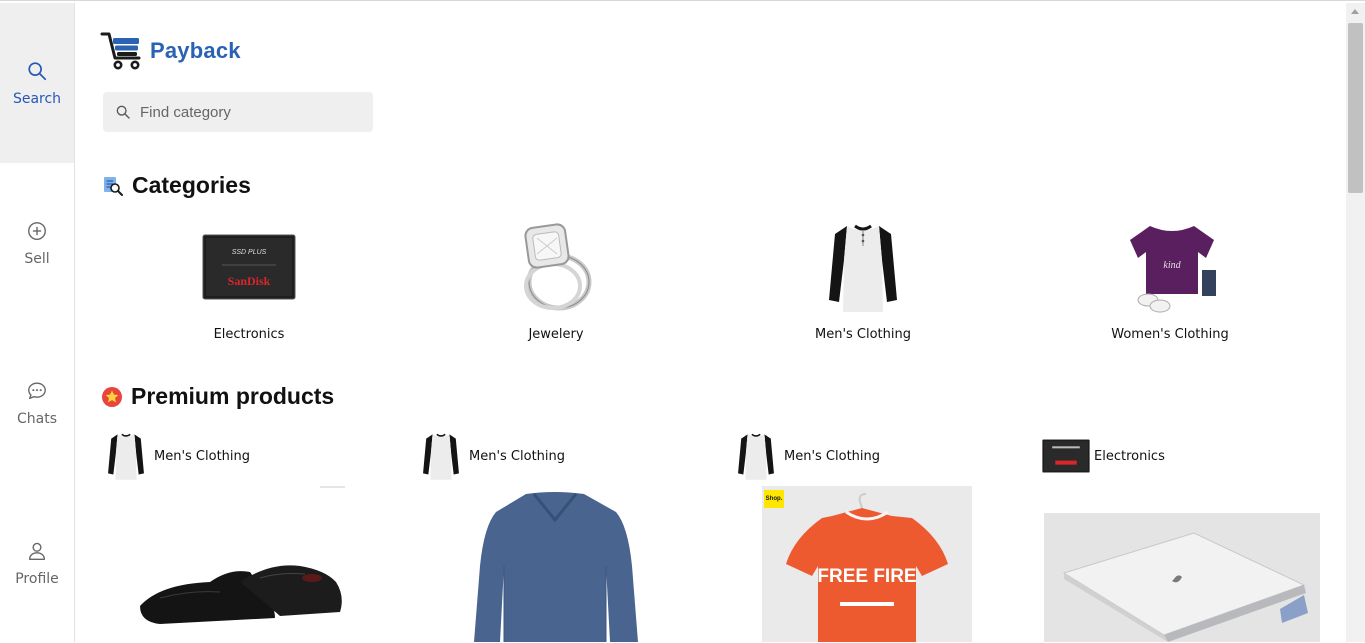  I want to click on raglan-shirt-image, so click(863, 267).